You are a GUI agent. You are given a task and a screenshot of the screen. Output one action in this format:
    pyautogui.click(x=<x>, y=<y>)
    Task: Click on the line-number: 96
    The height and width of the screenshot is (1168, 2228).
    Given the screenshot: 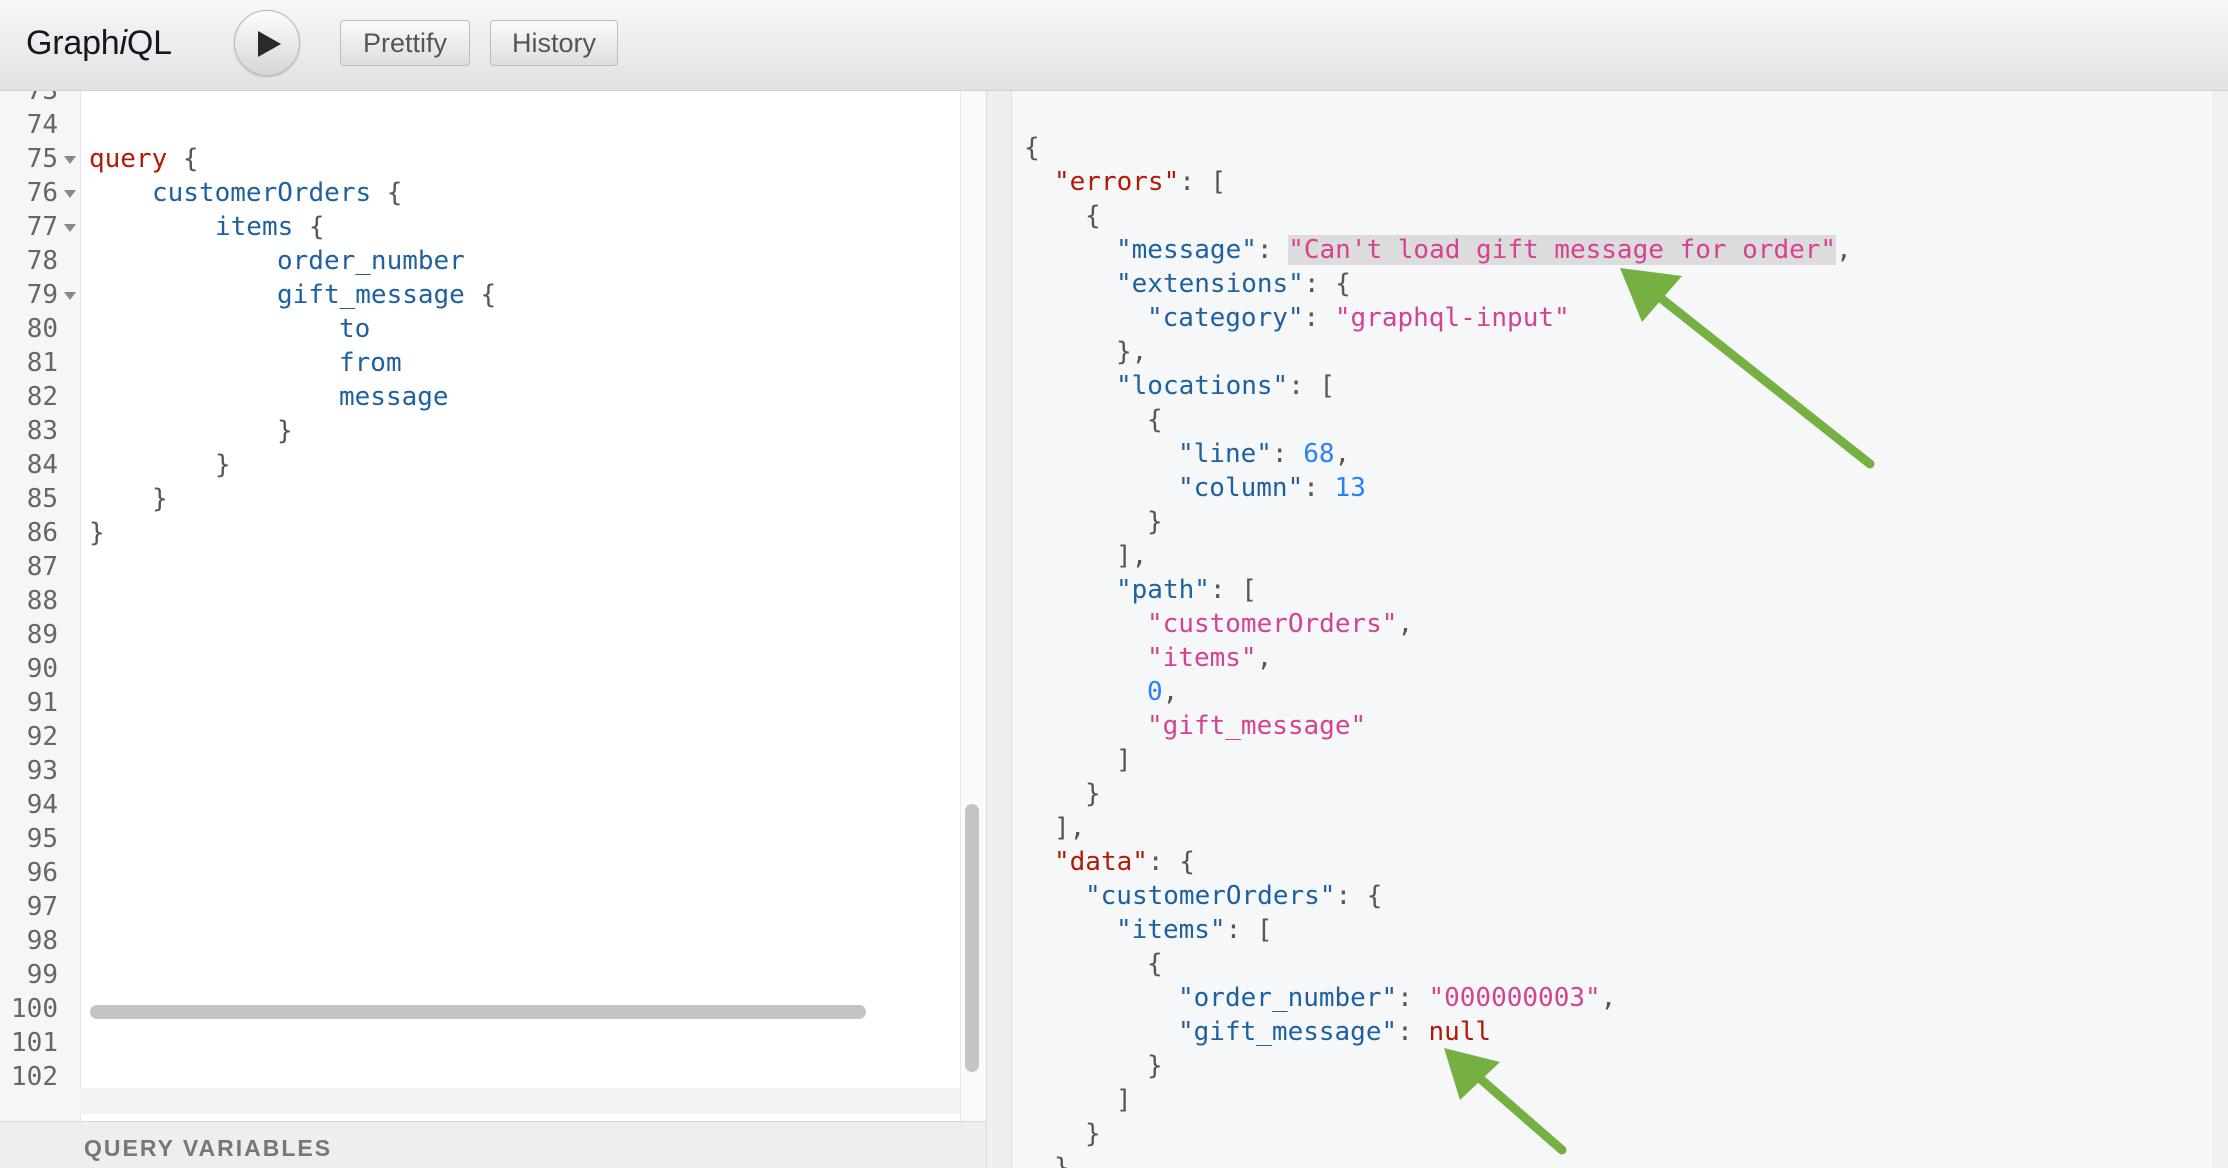 What is the action you would take?
    pyautogui.click(x=42, y=873)
    